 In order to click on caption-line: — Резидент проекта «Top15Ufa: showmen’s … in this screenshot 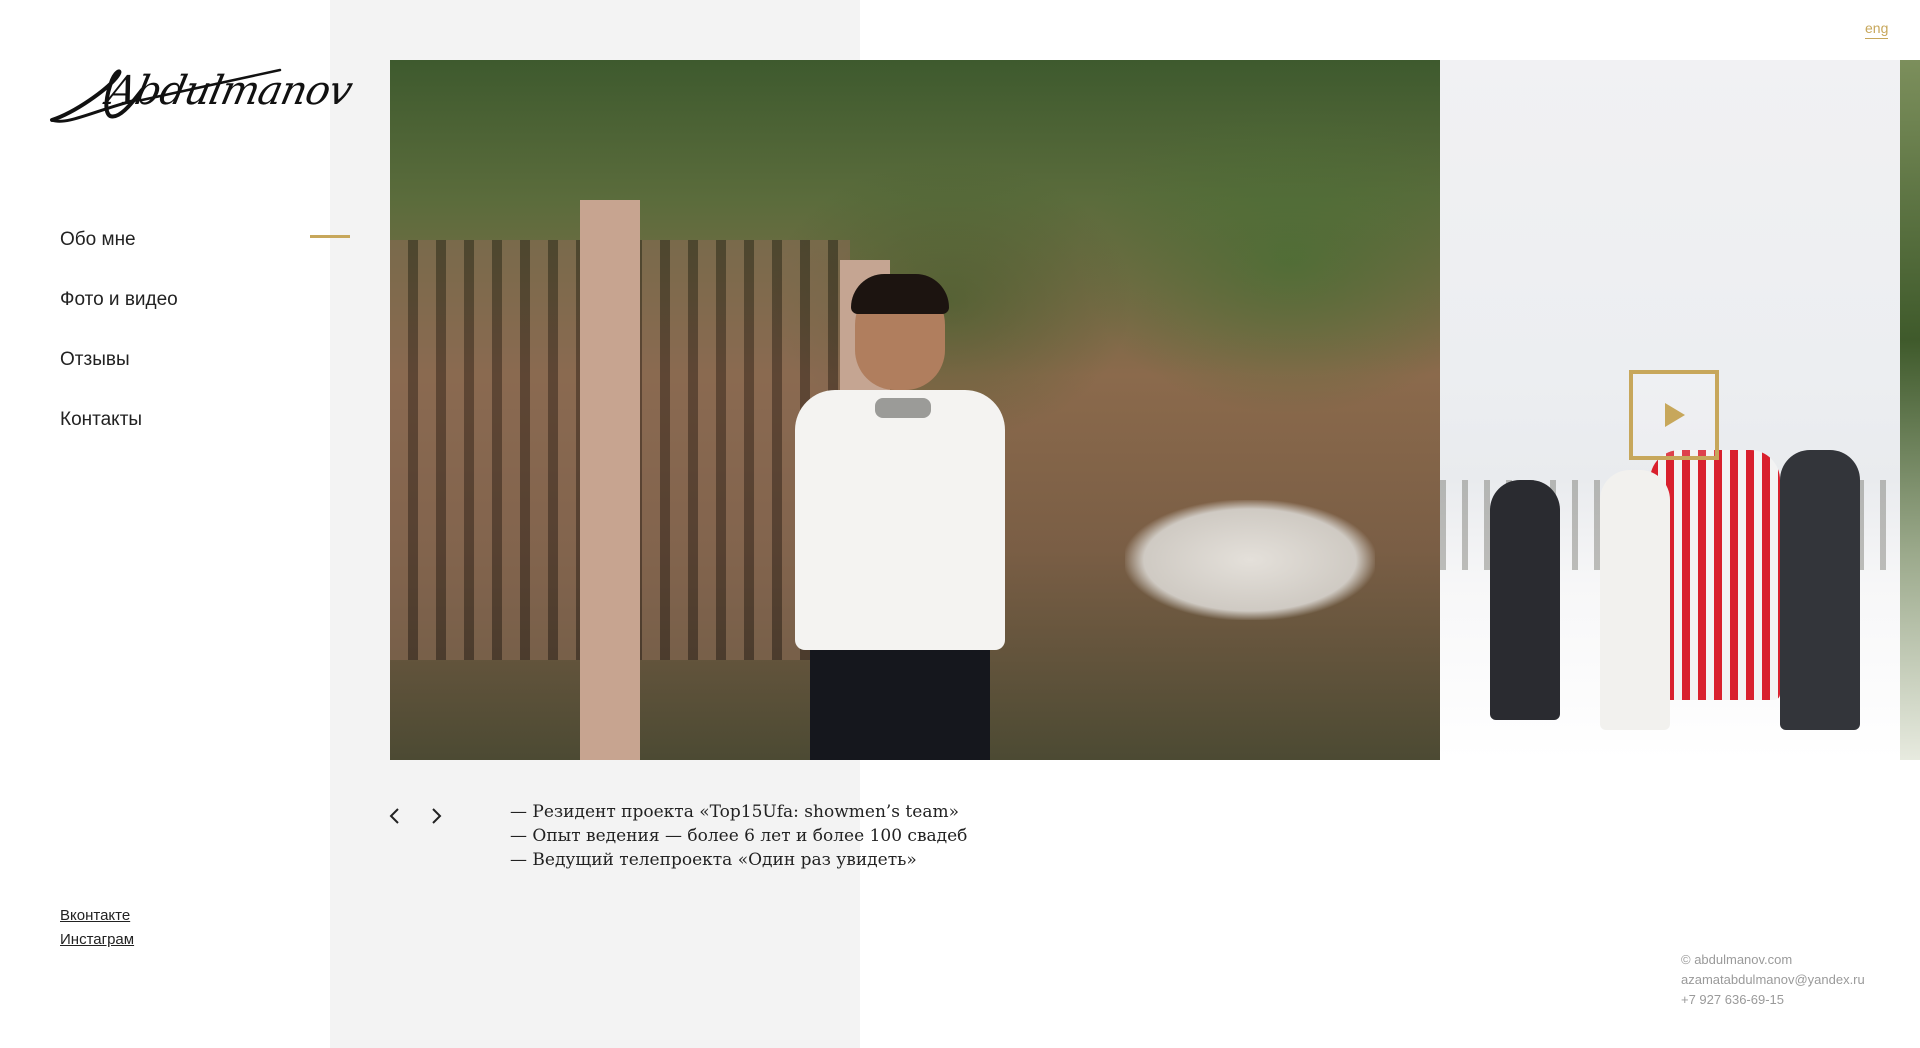, I will do `click(734, 812)`.